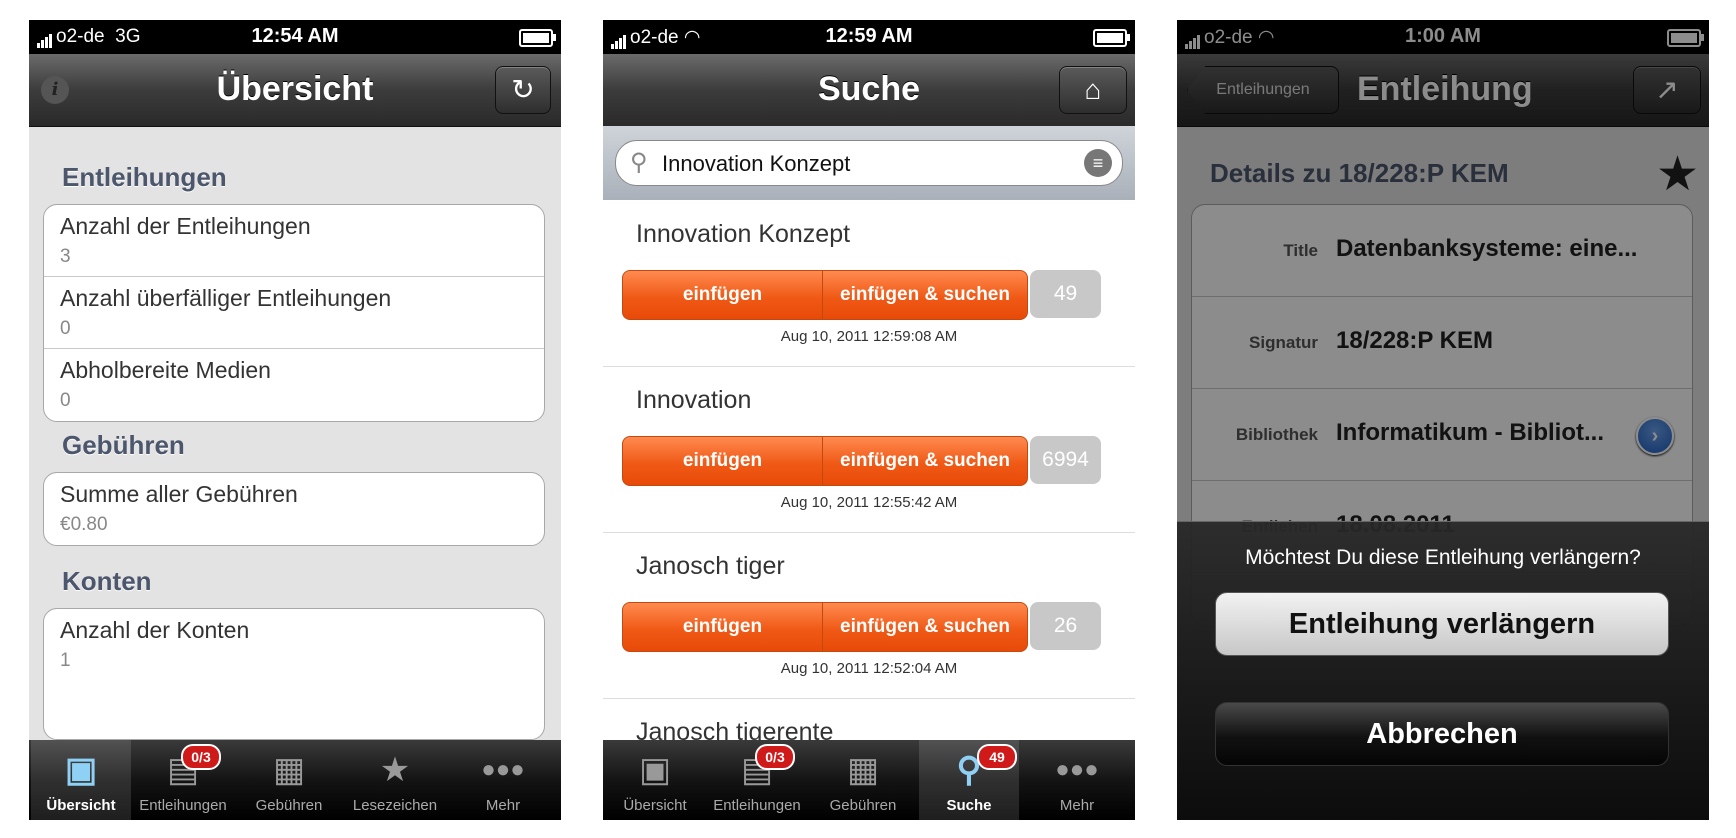  Describe the element at coordinates (997, 757) in the screenshot. I see `search-badge: 49` at that location.